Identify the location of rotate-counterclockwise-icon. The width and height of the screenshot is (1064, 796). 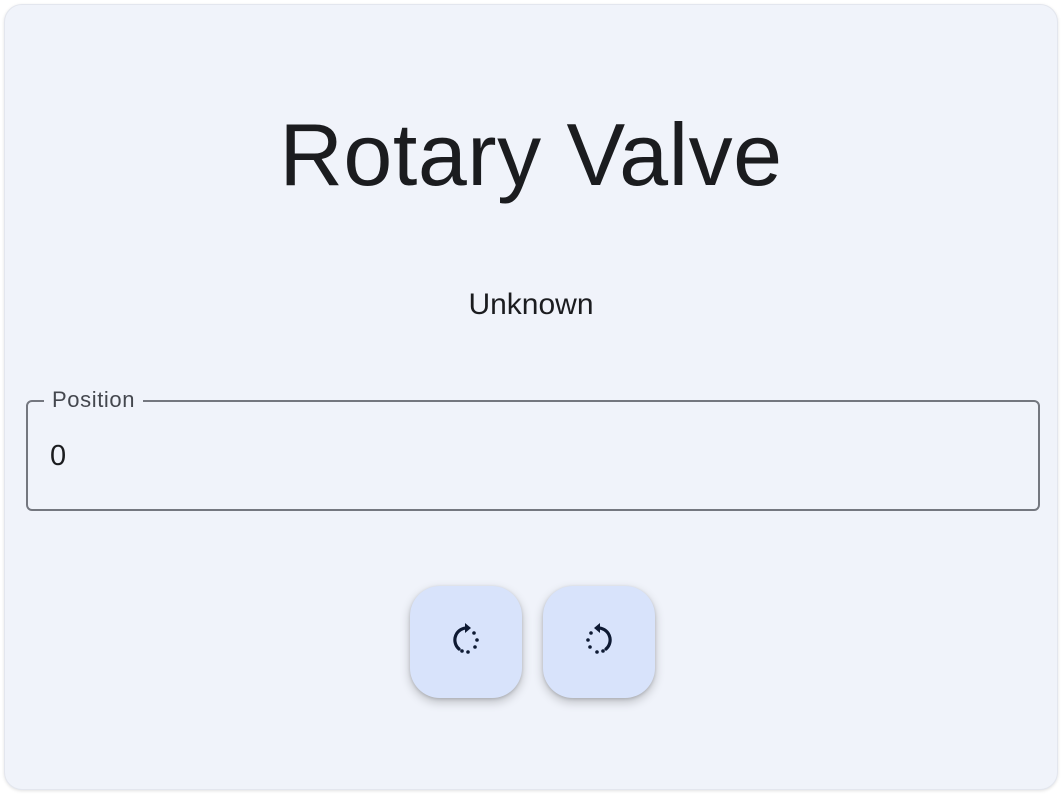
(599, 642).